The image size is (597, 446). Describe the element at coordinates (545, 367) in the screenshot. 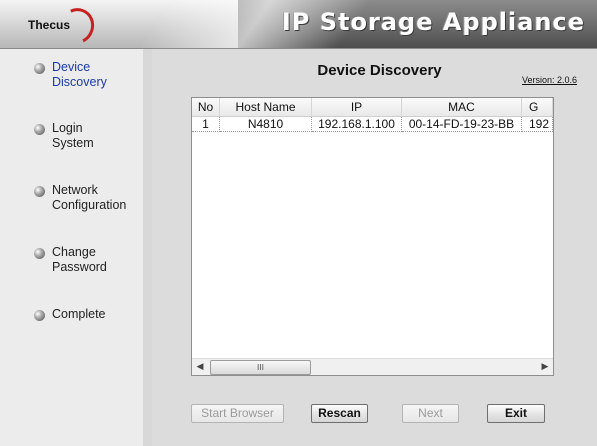

I see `scroll-right-icon: ▶` at that location.